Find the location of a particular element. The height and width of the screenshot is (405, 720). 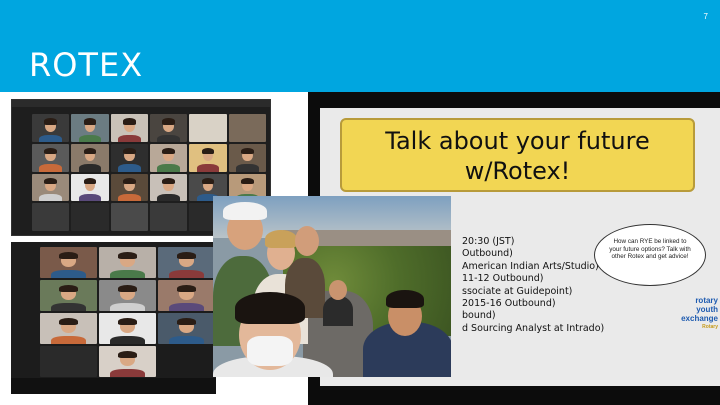

agenda-item: bound) is located at coordinates (479, 316).